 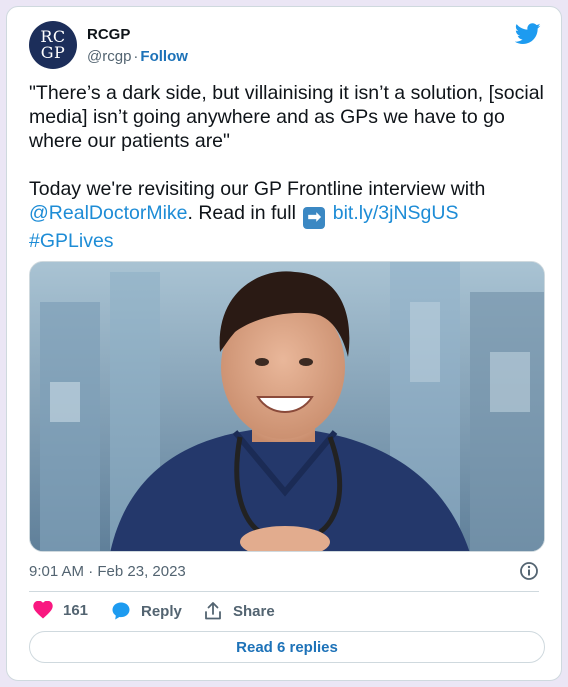 What do you see at coordinates (60, 610) in the screenshot?
I see `like-button: 161` at bounding box center [60, 610].